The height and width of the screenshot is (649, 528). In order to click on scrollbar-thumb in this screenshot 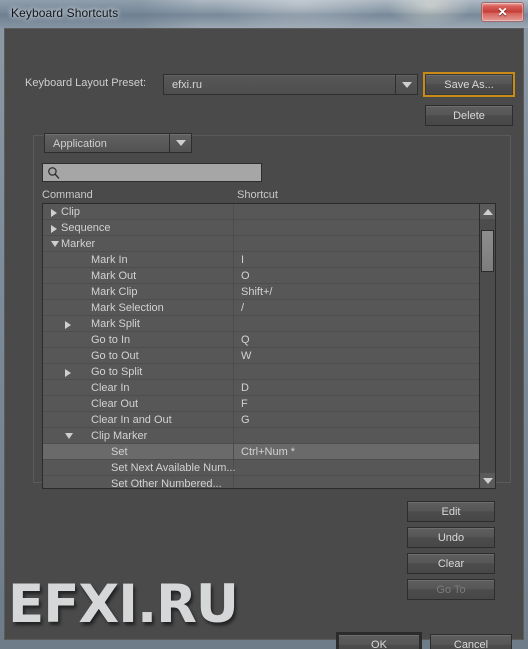, I will do `click(487, 251)`.